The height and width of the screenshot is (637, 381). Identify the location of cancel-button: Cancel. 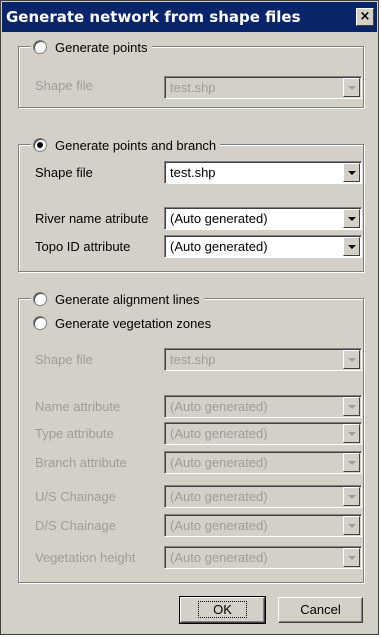
(320, 610).